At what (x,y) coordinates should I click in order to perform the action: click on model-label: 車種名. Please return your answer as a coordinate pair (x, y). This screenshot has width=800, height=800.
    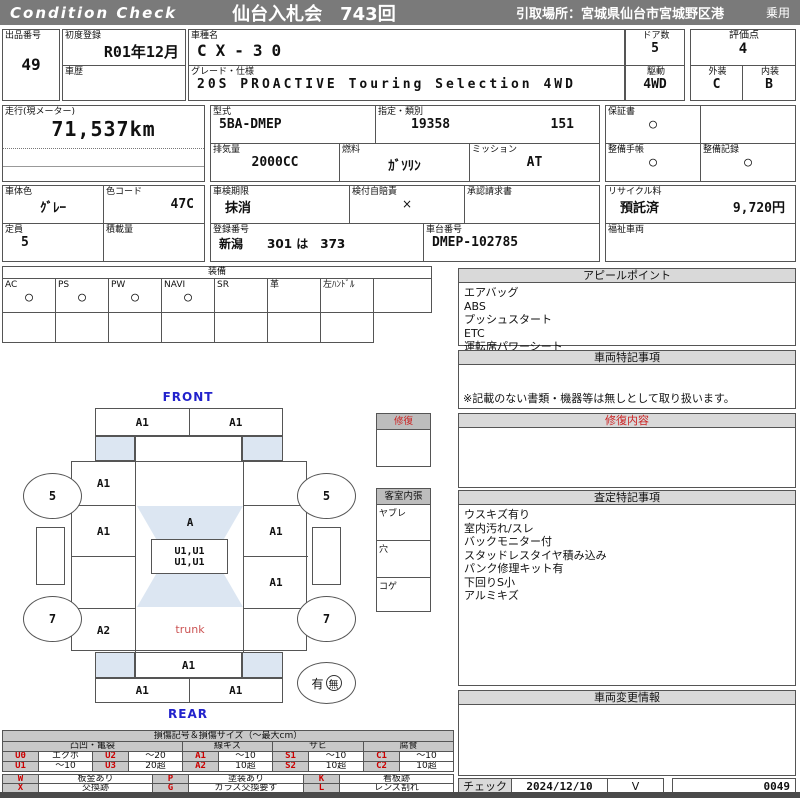
    Looking at the image, I should click on (205, 36).